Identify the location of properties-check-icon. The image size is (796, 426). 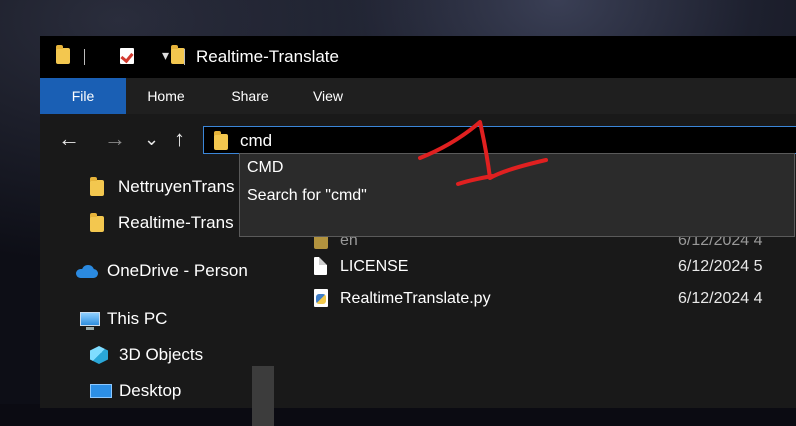
(127, 56).